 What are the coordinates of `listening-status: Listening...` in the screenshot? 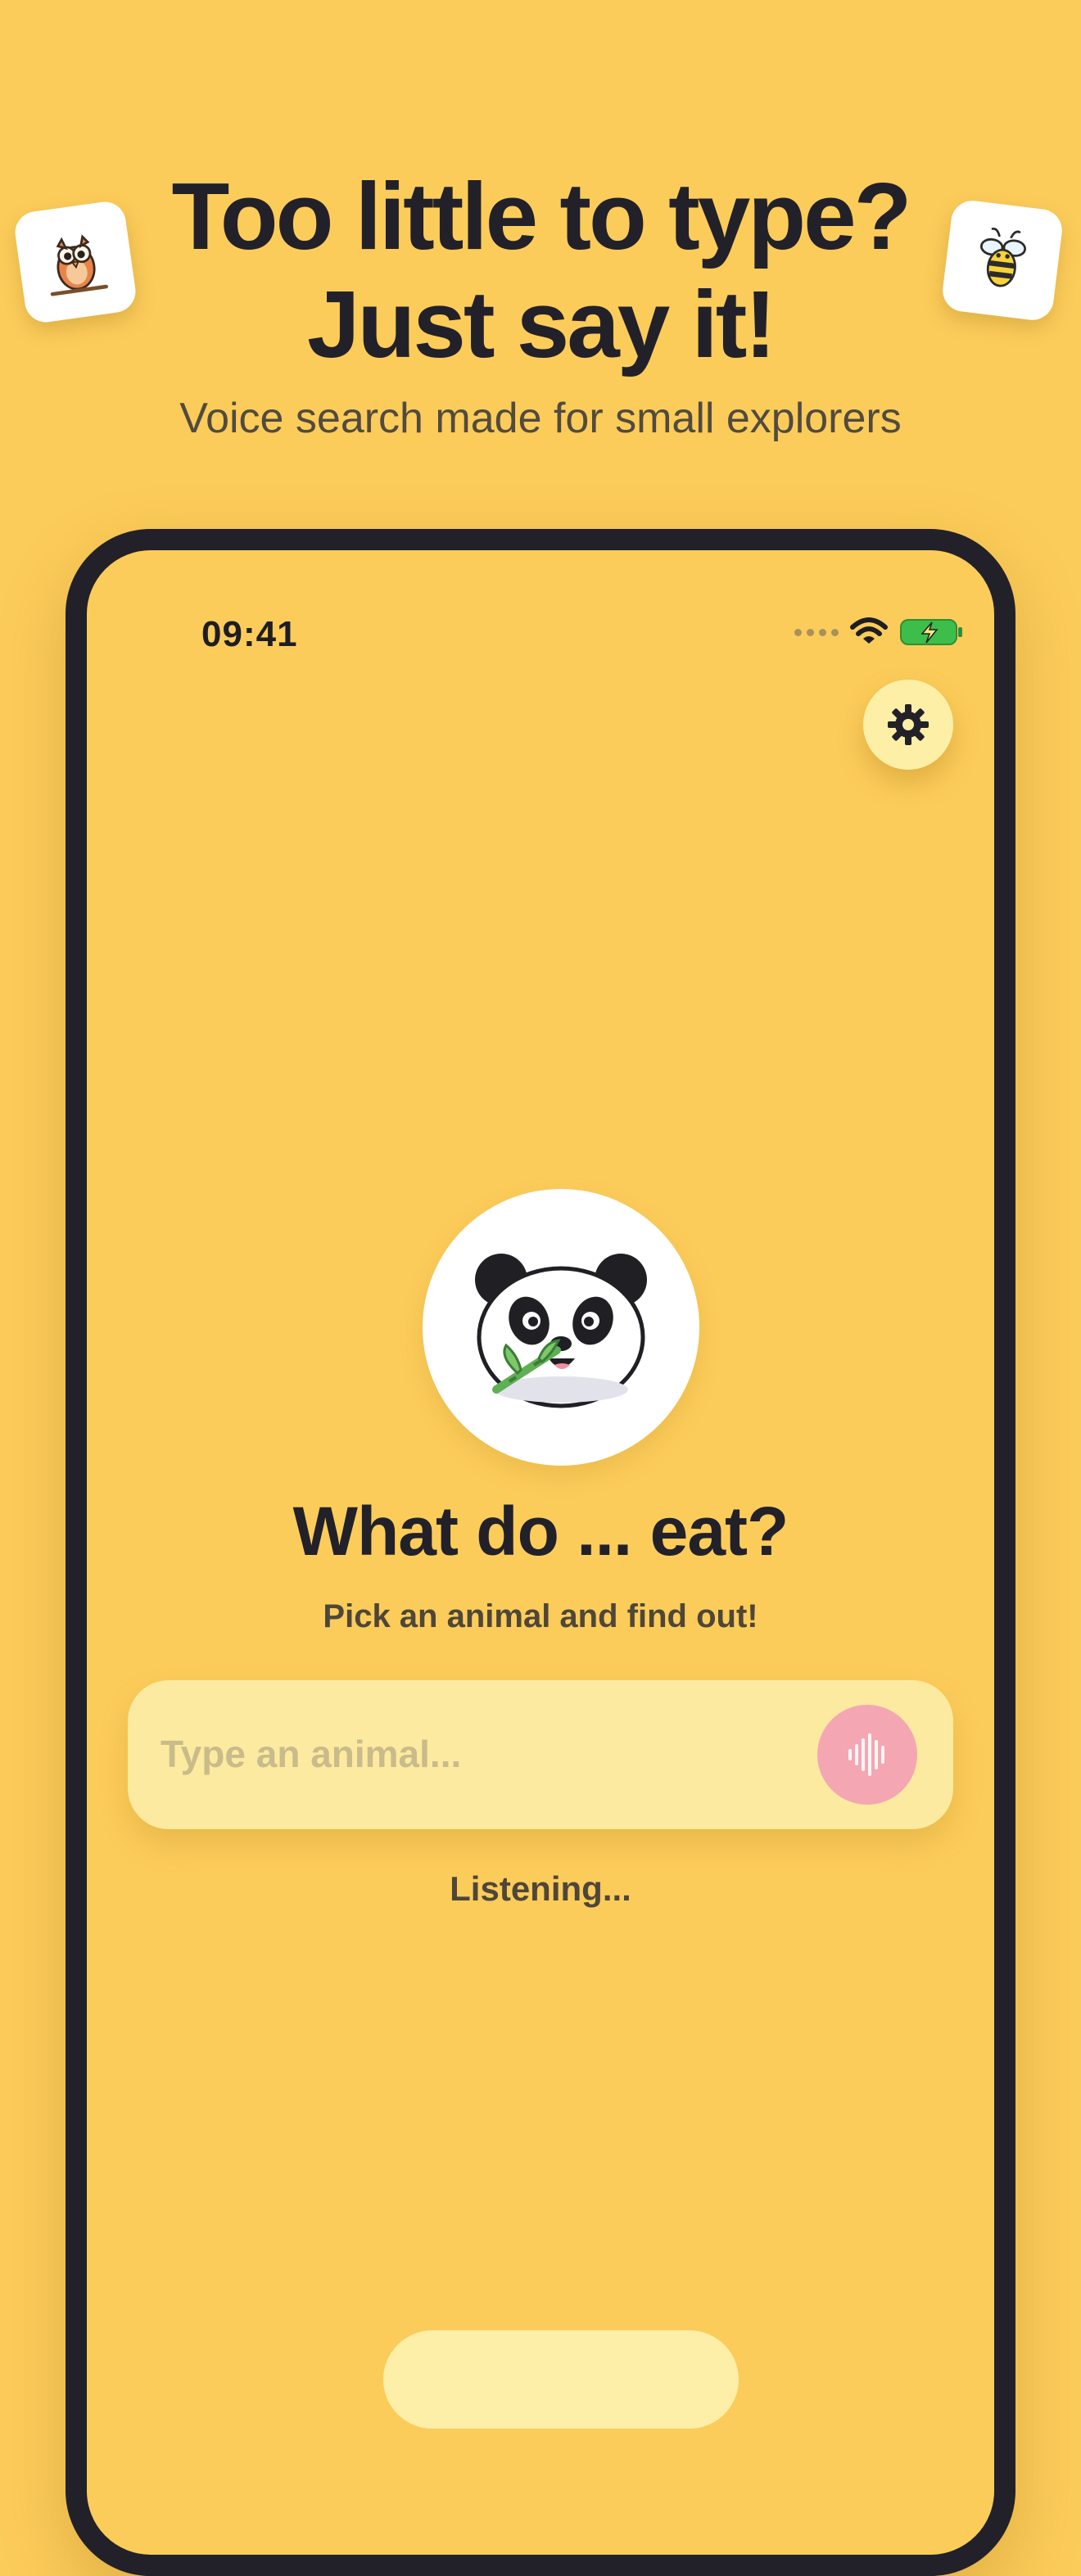 It's located at (540, 1888).